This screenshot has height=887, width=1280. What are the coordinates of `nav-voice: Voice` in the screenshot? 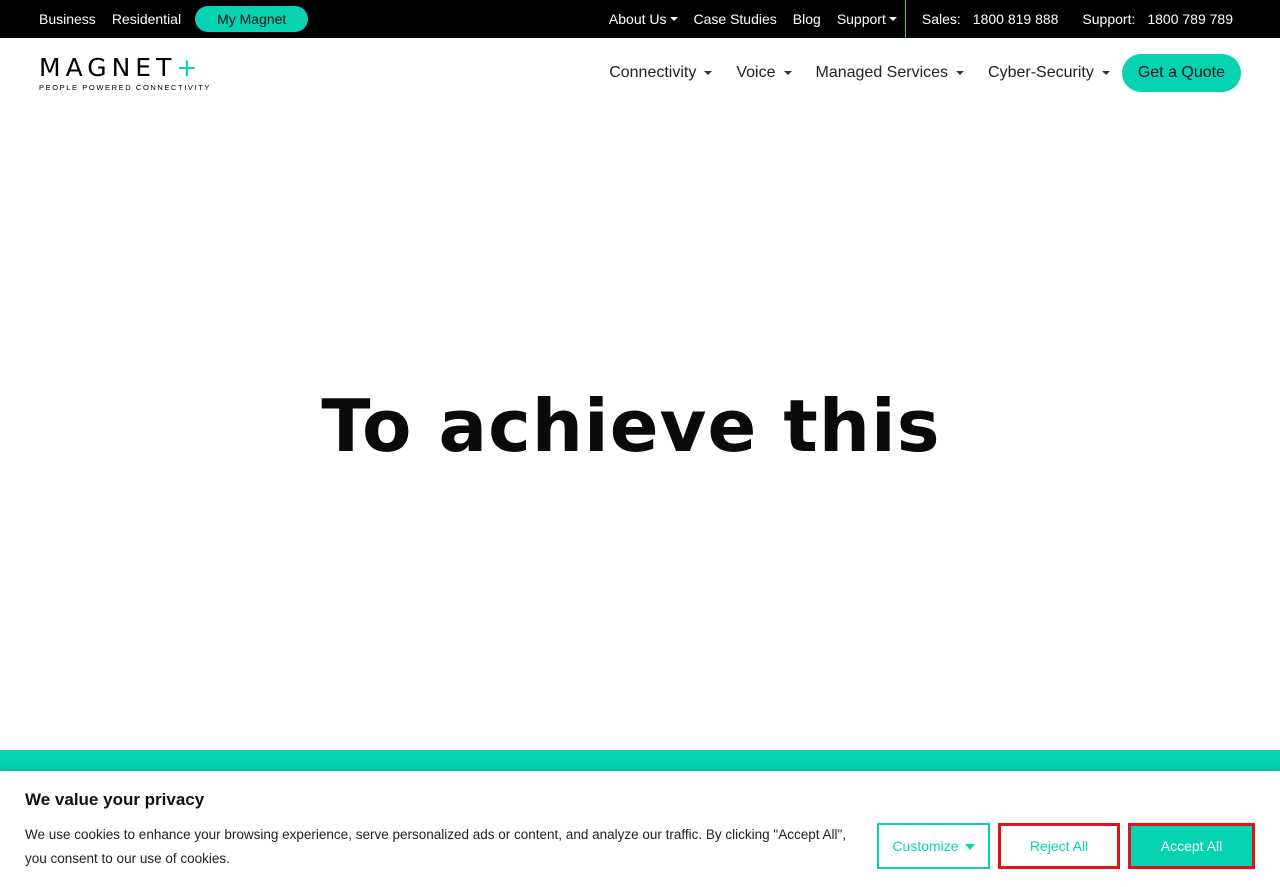 It's located at (764, 73).